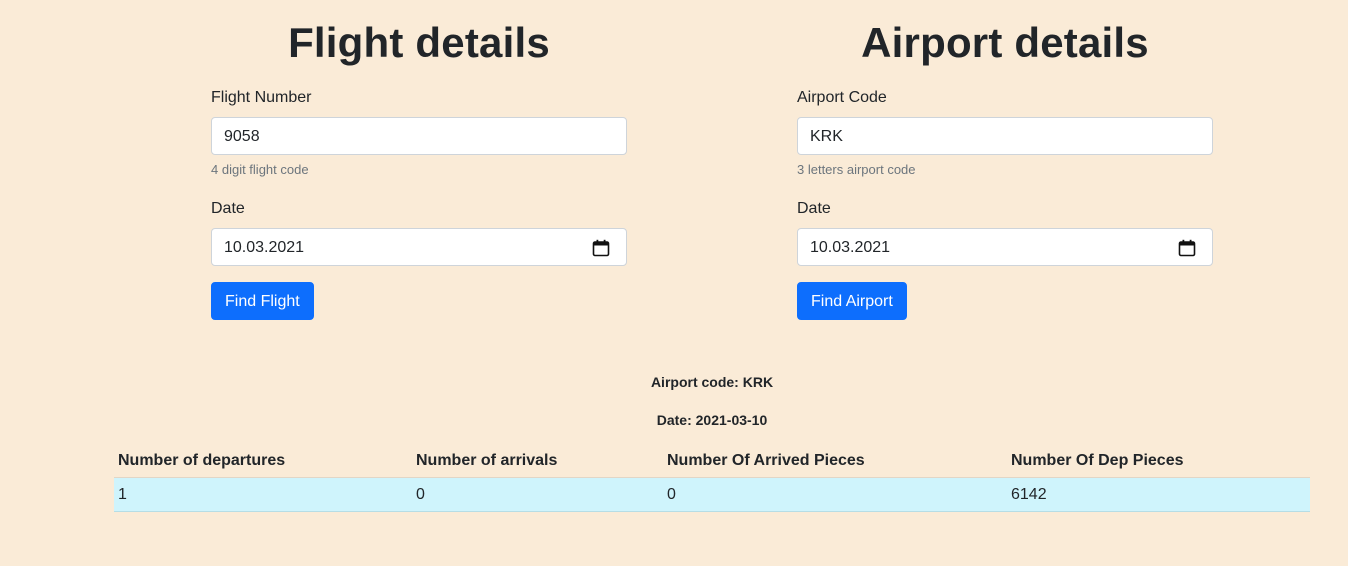 The height and width of the screenshot is (566, 1348). What do you see at coordinates (1005, 42) in the screenshot?
I see `airport-details-title: Airport details` at bounding box center [1005, 42].